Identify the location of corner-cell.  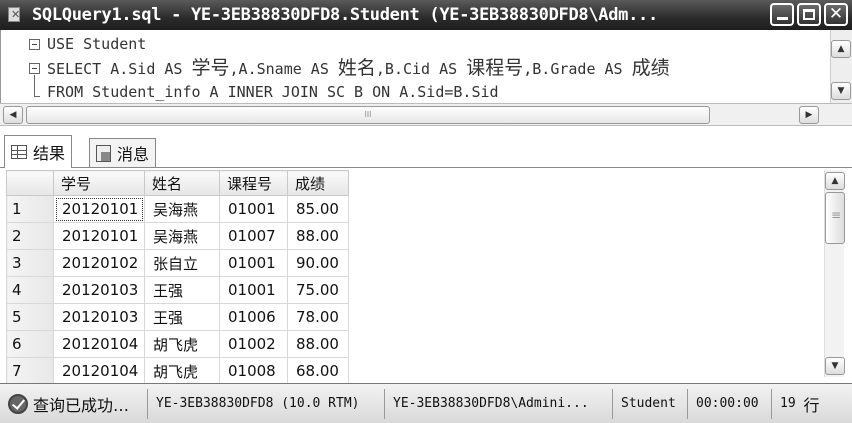
(30, 183).